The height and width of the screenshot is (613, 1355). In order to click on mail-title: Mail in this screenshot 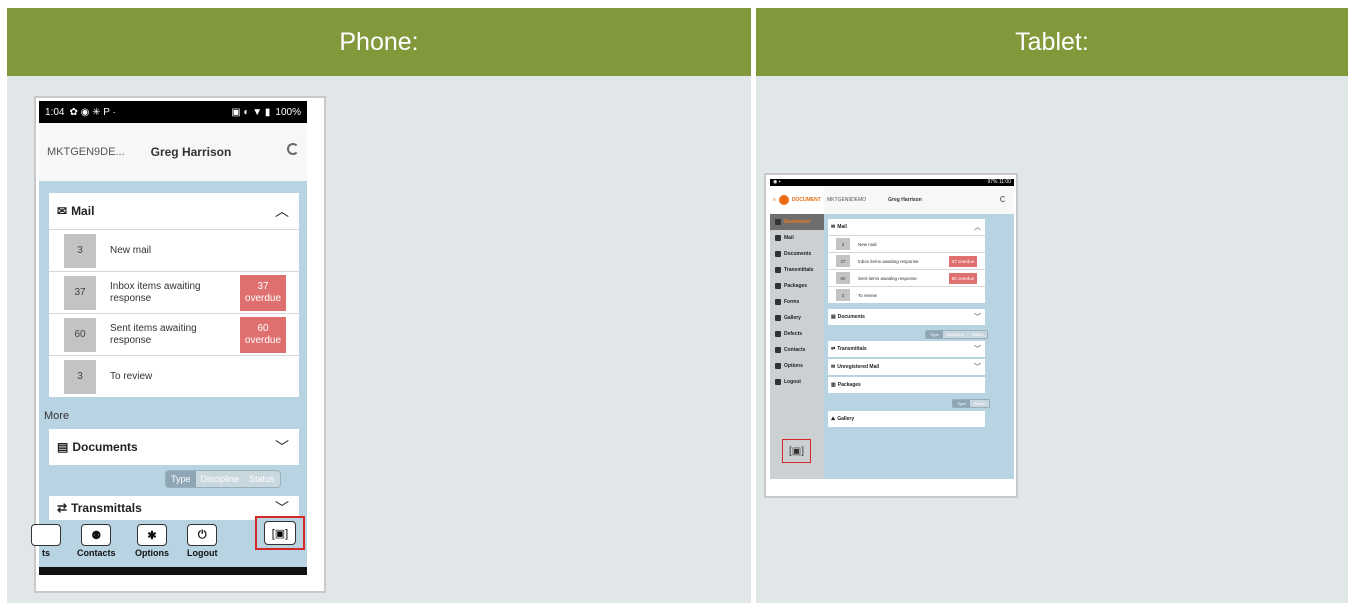, I will do `click(83, 211)`.